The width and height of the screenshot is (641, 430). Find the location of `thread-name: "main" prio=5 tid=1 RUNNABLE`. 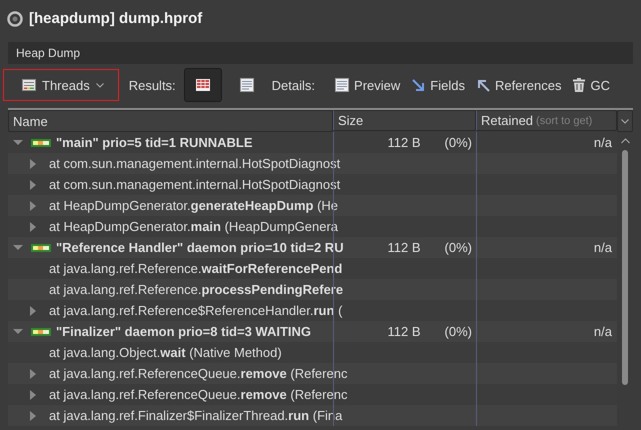

thread-name: "main" prio=5 tid=1 RUNNABLE is located at coordinates (154, 142).